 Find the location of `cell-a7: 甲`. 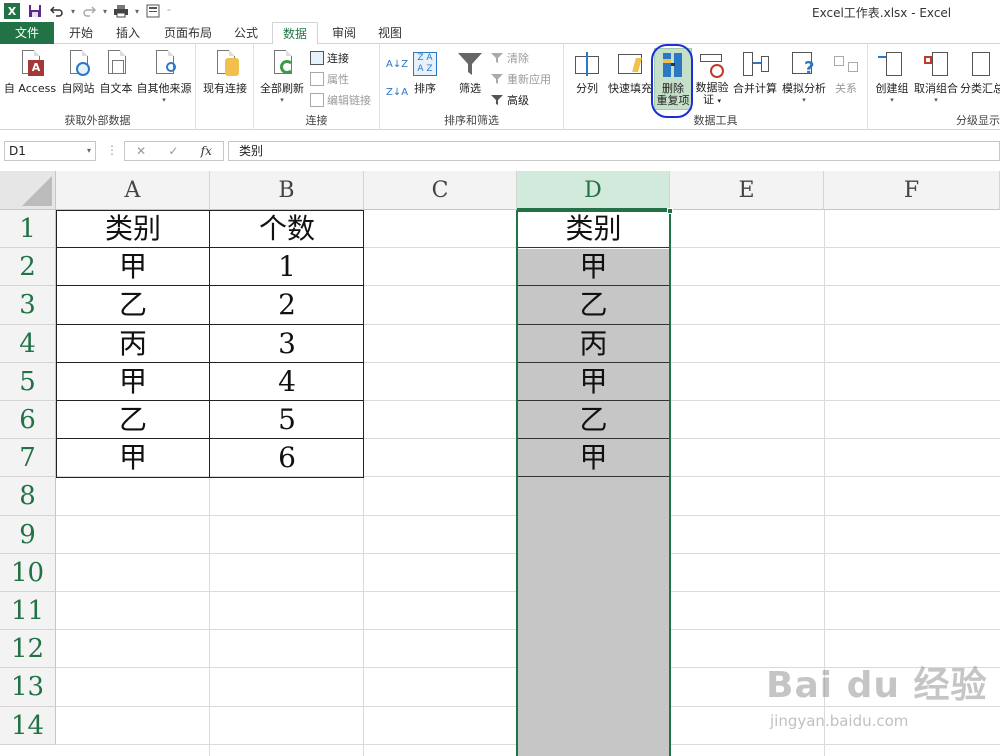

cell-a7: 甲 is located at coordinates (133, 458).